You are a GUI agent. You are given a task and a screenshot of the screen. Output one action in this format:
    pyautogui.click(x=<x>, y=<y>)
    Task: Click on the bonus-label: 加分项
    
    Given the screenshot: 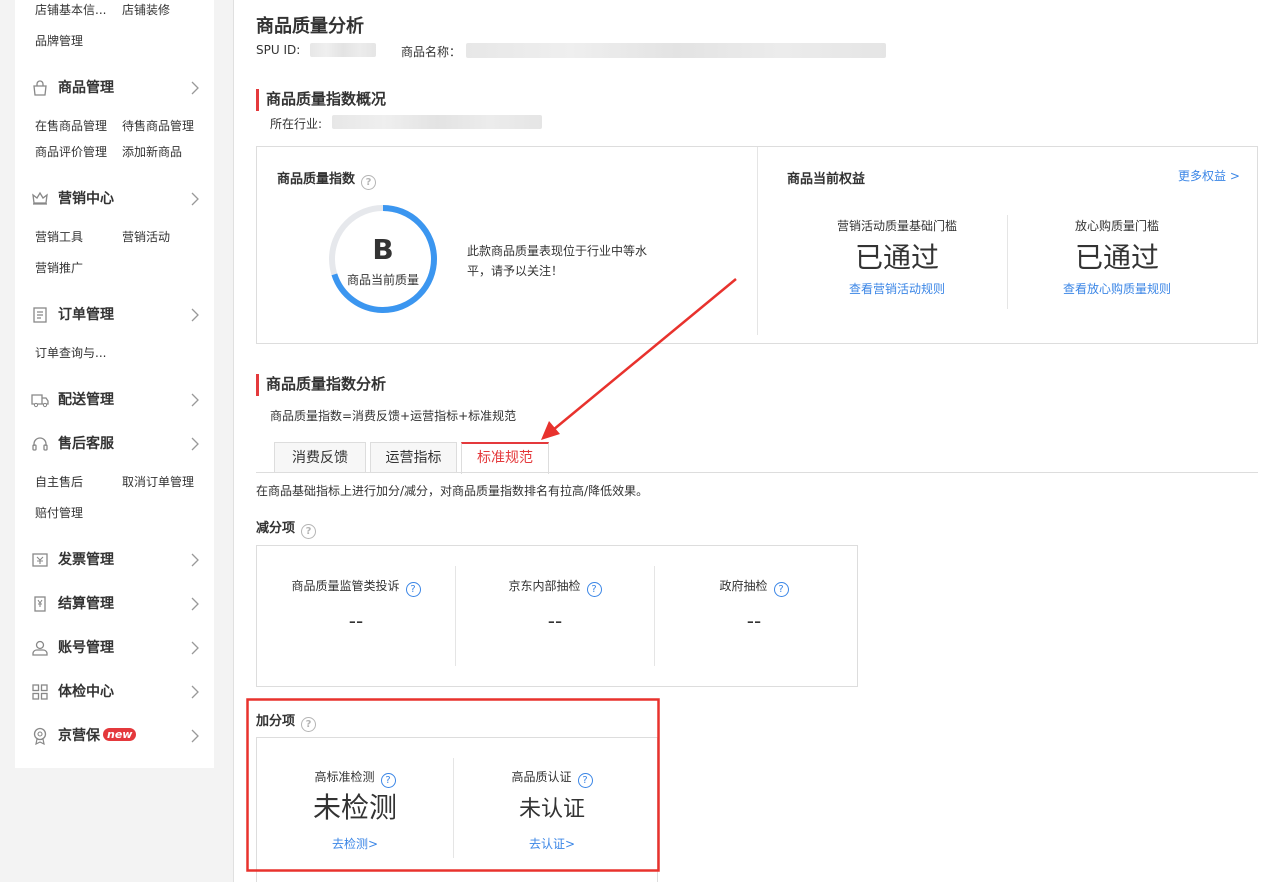 What is the action you would take?
    pyautogui.click(x=276, y=721)
    